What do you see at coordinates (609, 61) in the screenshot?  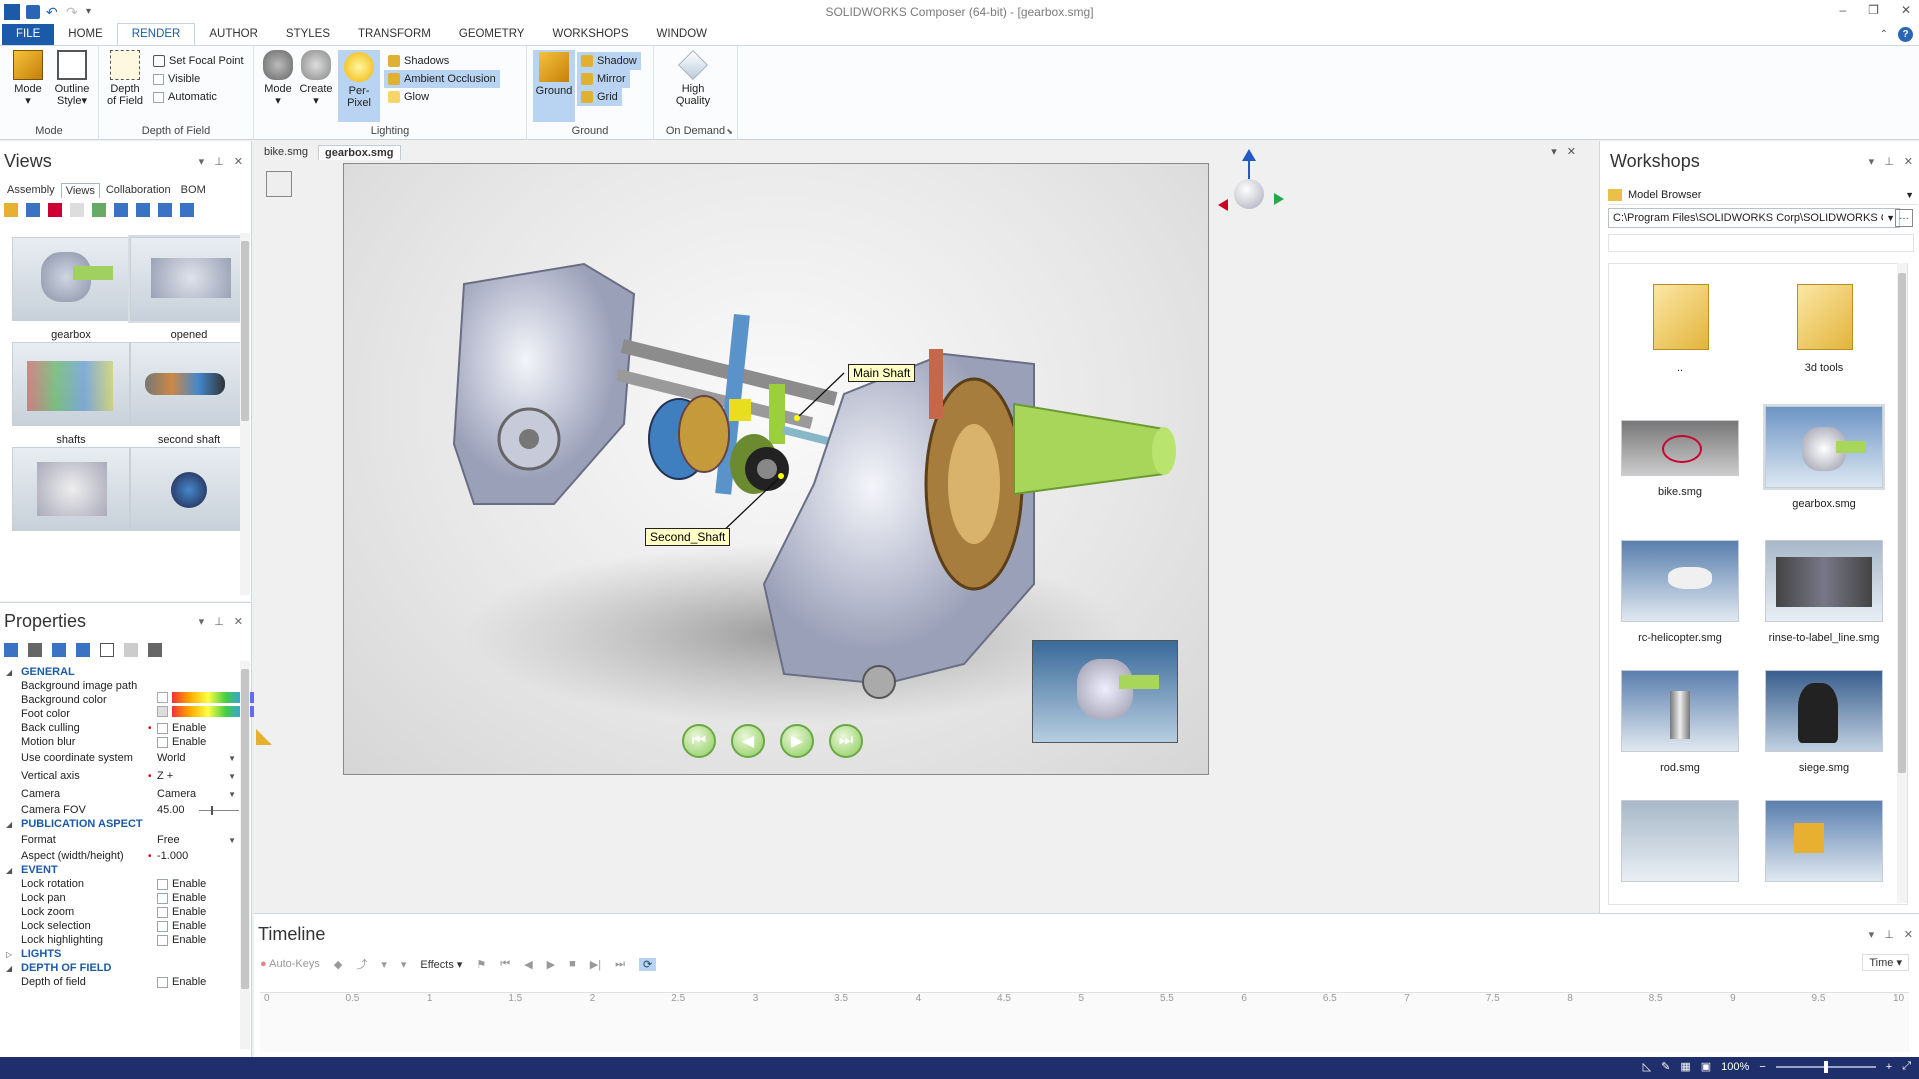 I see `ground-shadow-button: Shadow` at bounding box center [609, 61].